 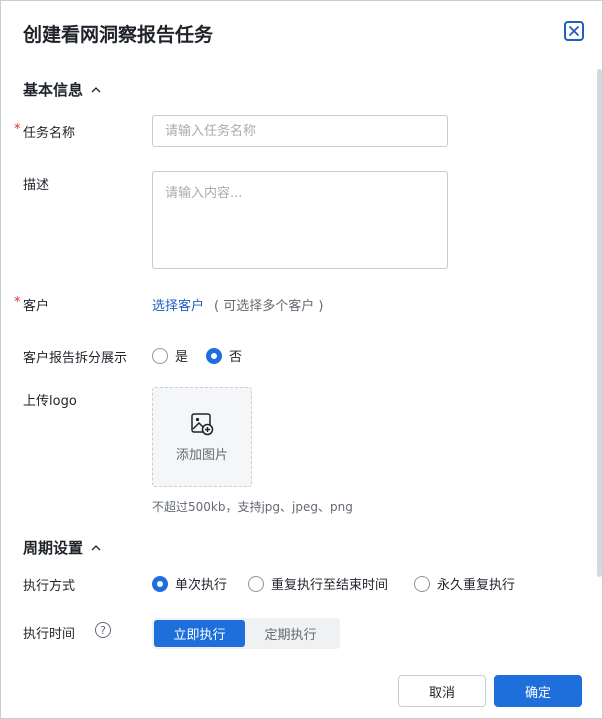 What do you see at coordinates (224, 355) in the screenshot?
I see `split-display-no-radio: 否` at bounding box center [224, 355].